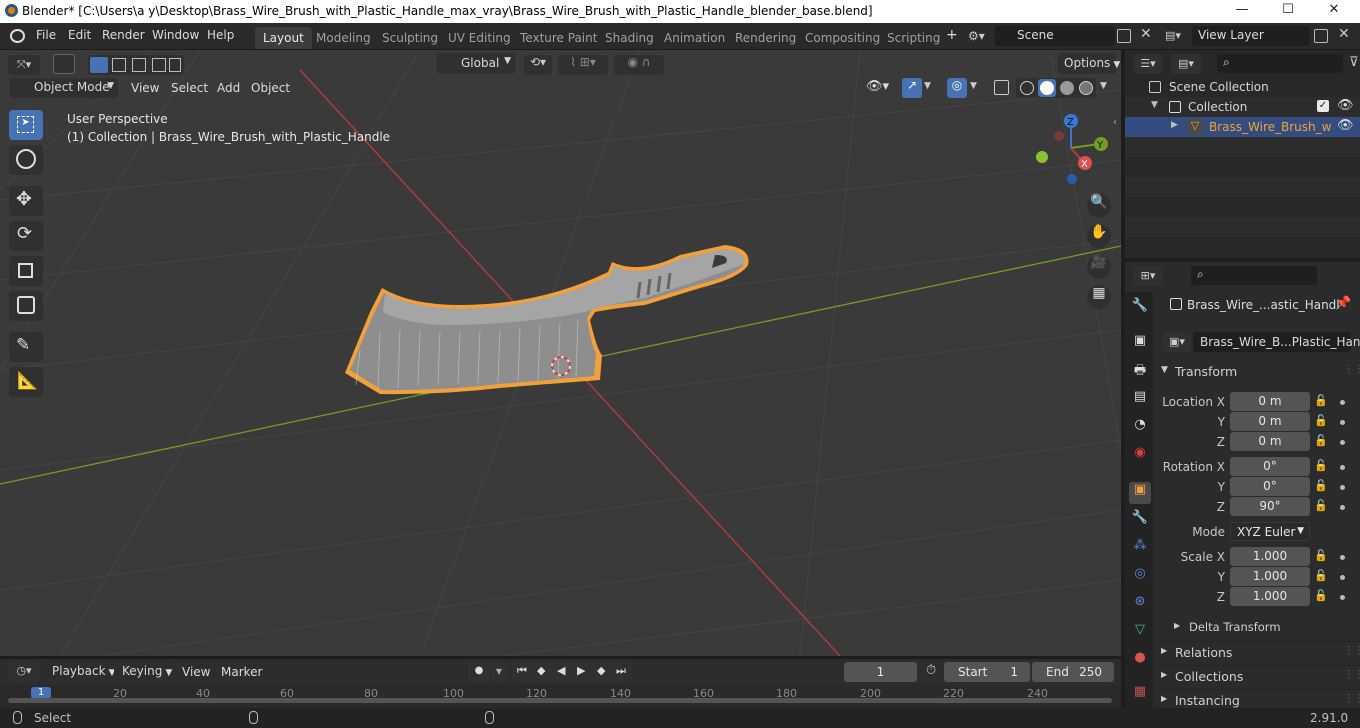 The width and height of the screenshot is (1360, 728). Describe the element at coordinates (1263, 305) in the screenshot. I see `object-name-field: Brass_Wire_...astic_Handl` at that location.